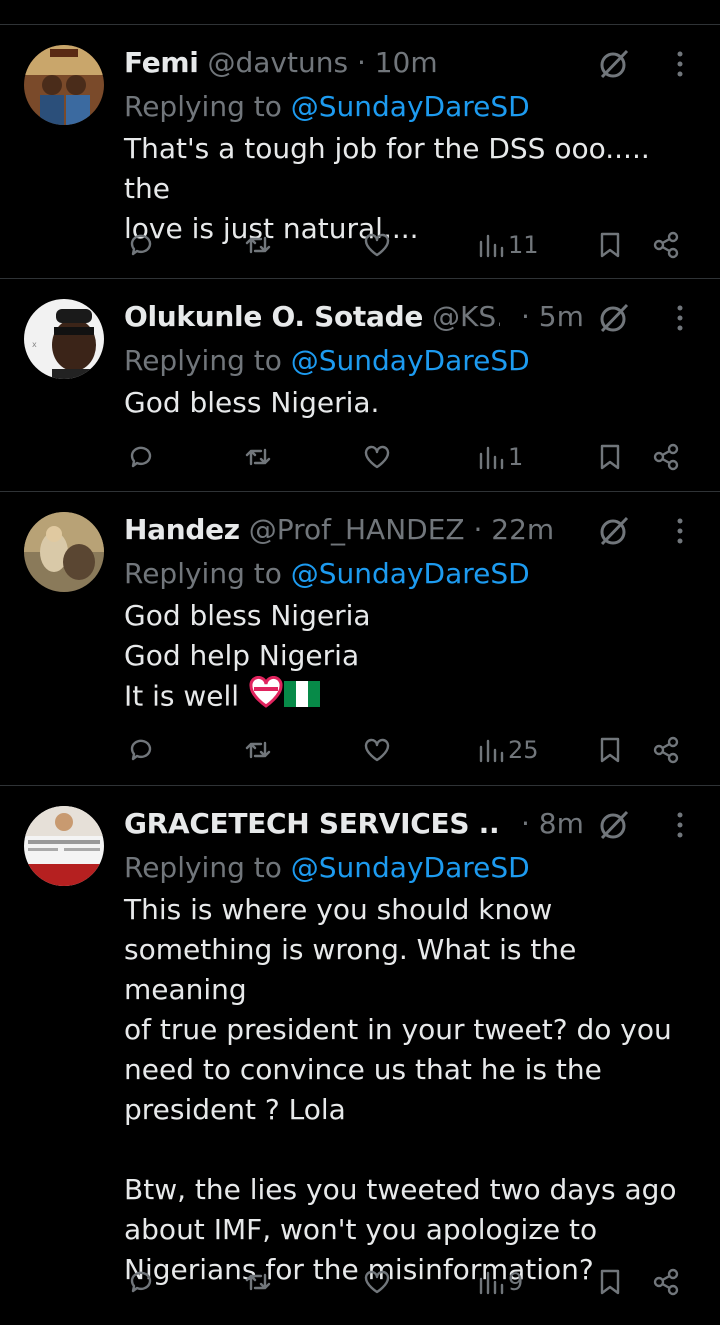 Image resolution: width=720 pixels, height=1325 pixels. What do you see at coordinates (414, 697) in the screenshot?
I see `text-line-with-emoji: It is well` at bounding box center [414, 697].